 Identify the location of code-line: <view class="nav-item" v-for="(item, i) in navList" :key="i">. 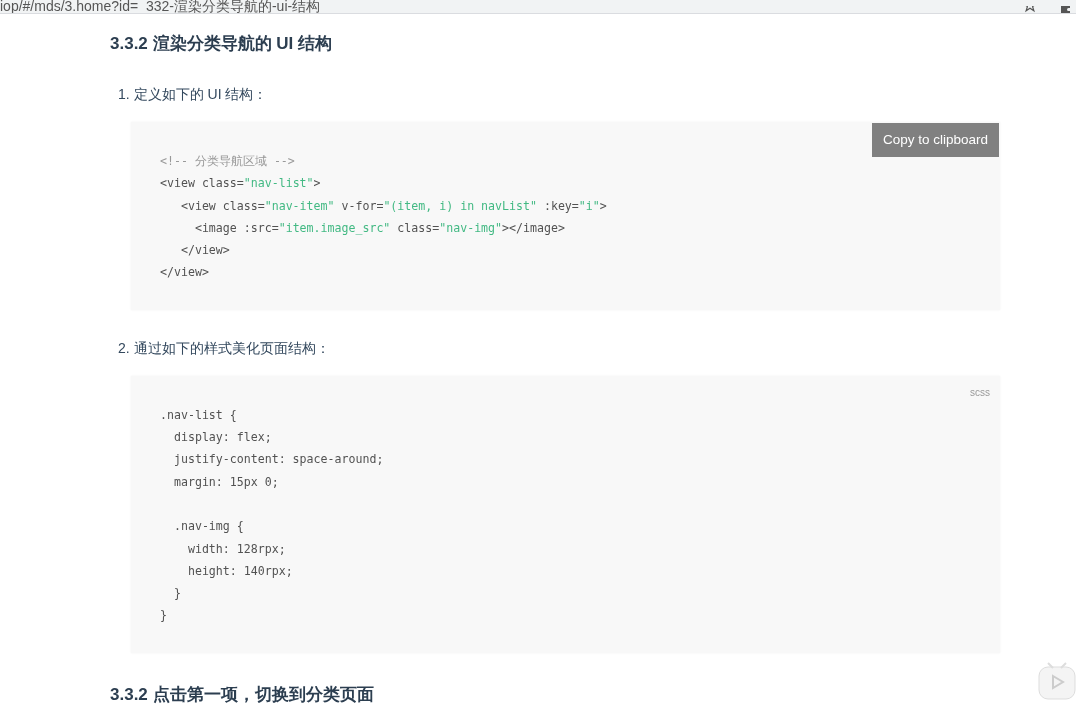
(393, 205).